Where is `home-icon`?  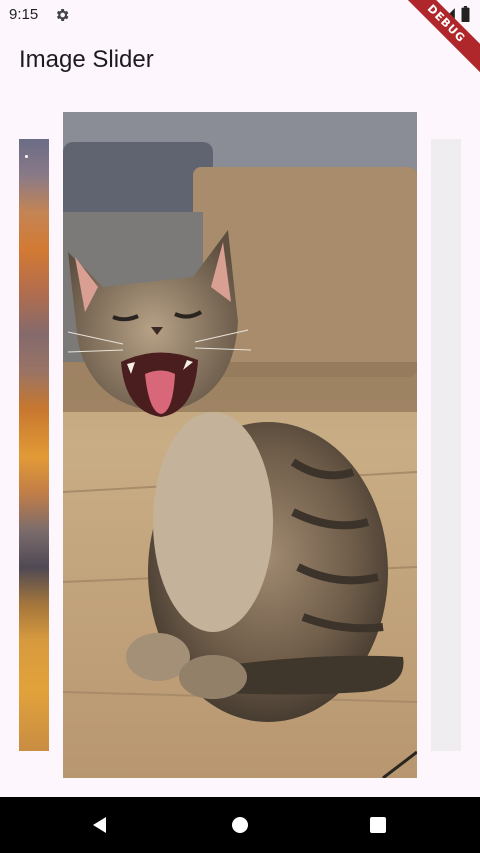
home-icon is located at coordinates (240, 825).